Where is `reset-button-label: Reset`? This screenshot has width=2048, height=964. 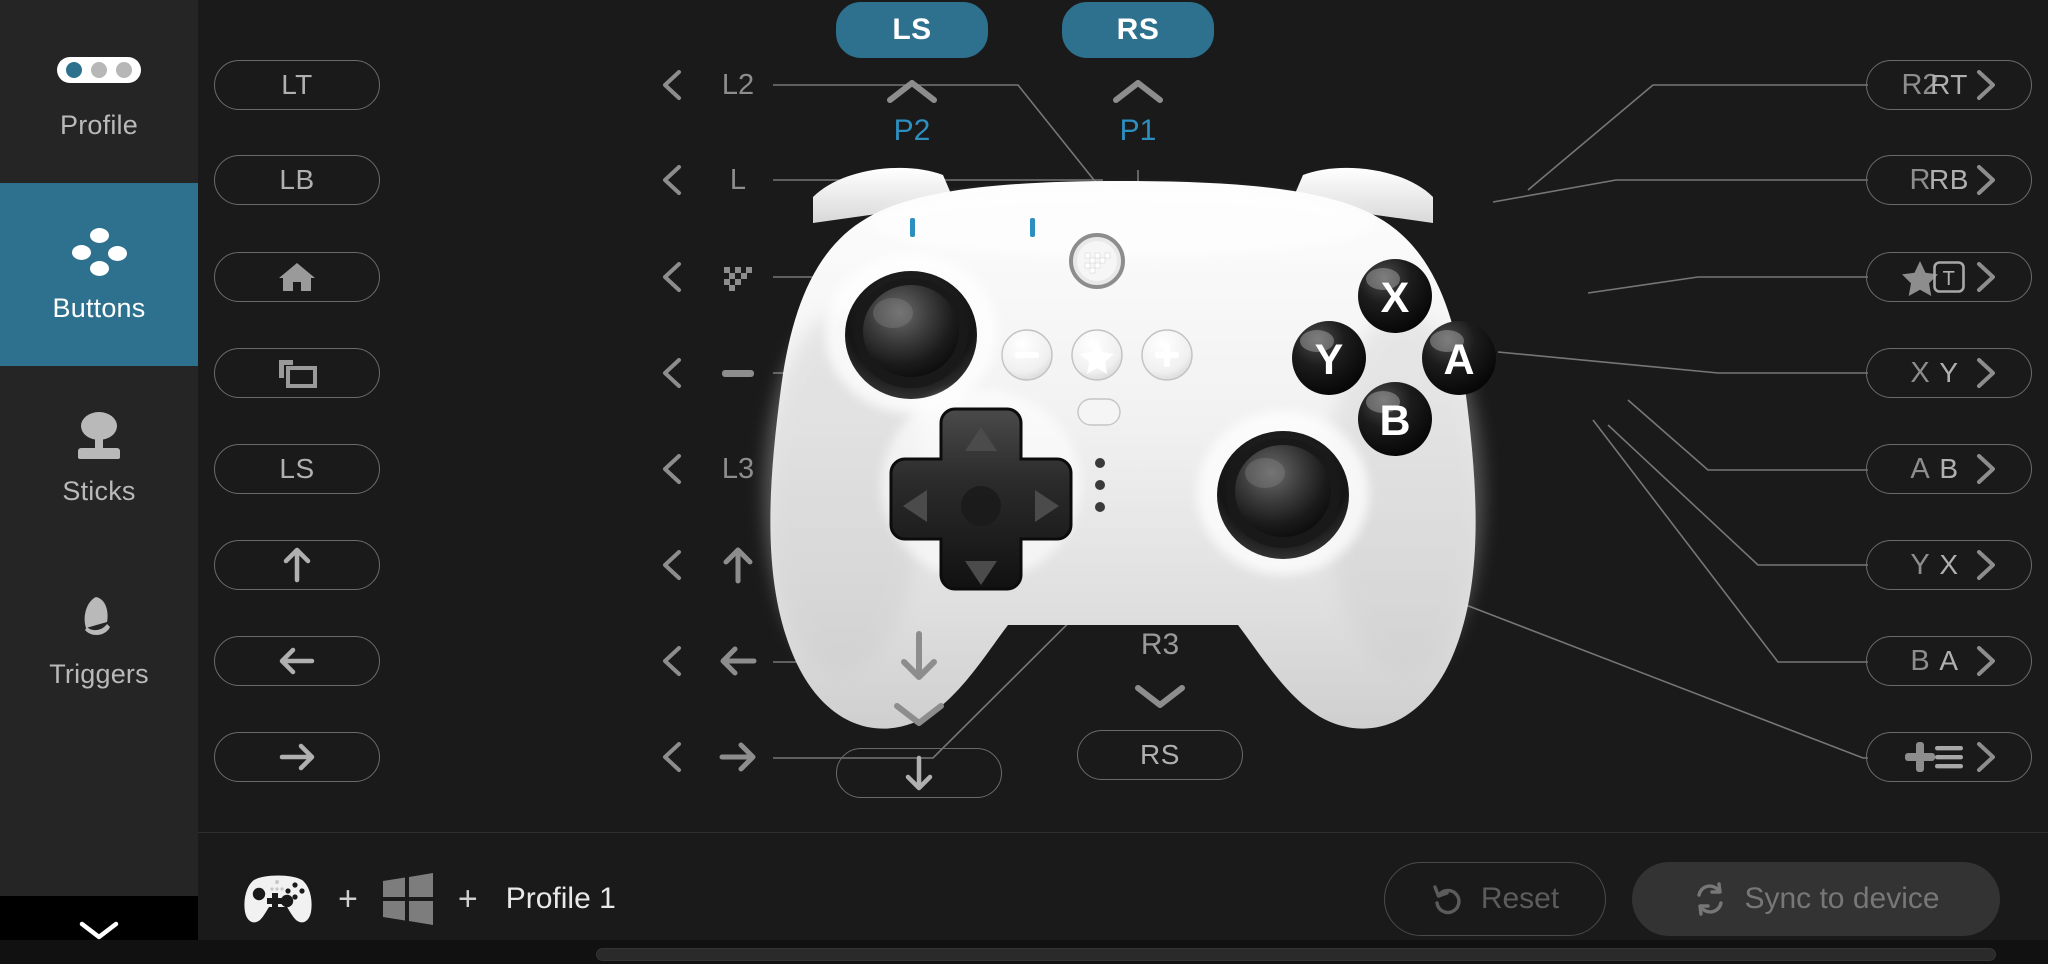 reset-button-label: Reset is located at coordinates (1520, 898).